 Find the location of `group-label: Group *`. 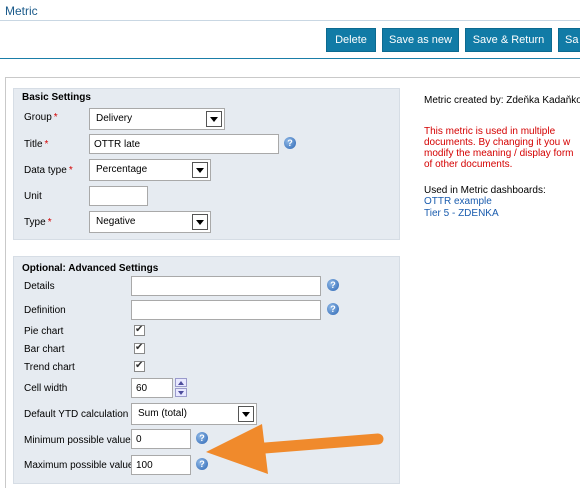

group-label: Group * is located at coordinates (41, 117).